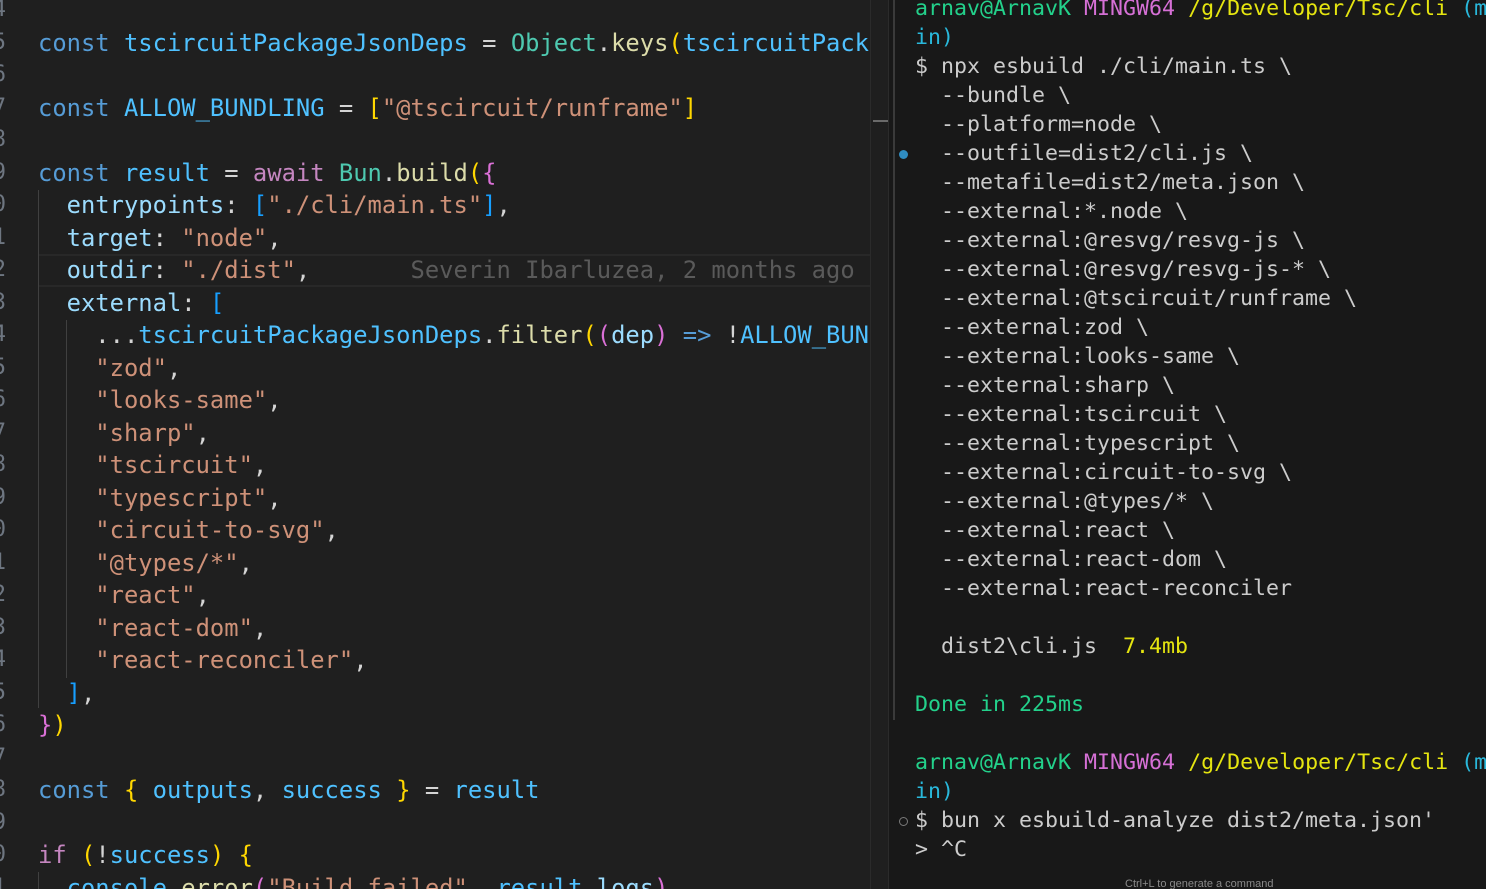  Describe the element at coordinates (903, 821) in the screenshot. I see `command-pending-circle-icon` at that location.